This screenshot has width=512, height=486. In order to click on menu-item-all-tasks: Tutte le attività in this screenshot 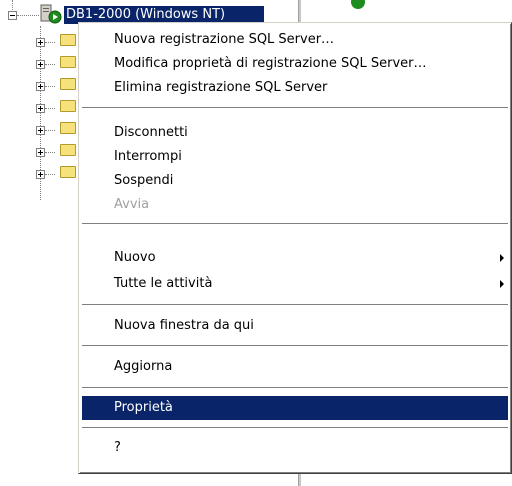, I will do `click(295, 284)`.